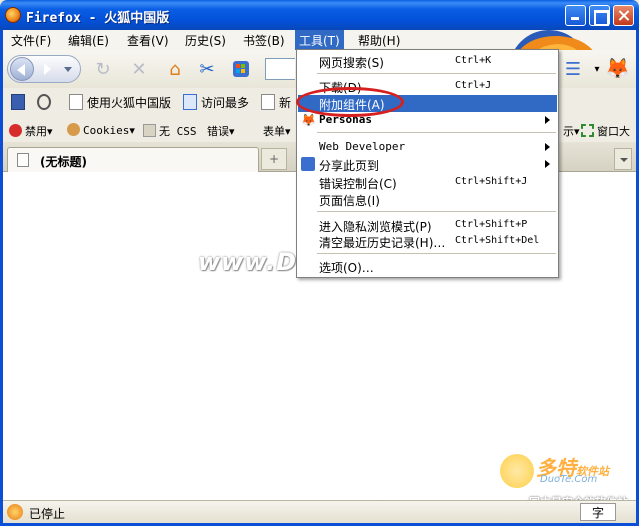 The width and height of the screenshot is (639, 526). What do you see at coordinates (98, 18) in the screenshot?
I see `window-title: Firefox - 火狐中国版` at bounding box center [98, 18].